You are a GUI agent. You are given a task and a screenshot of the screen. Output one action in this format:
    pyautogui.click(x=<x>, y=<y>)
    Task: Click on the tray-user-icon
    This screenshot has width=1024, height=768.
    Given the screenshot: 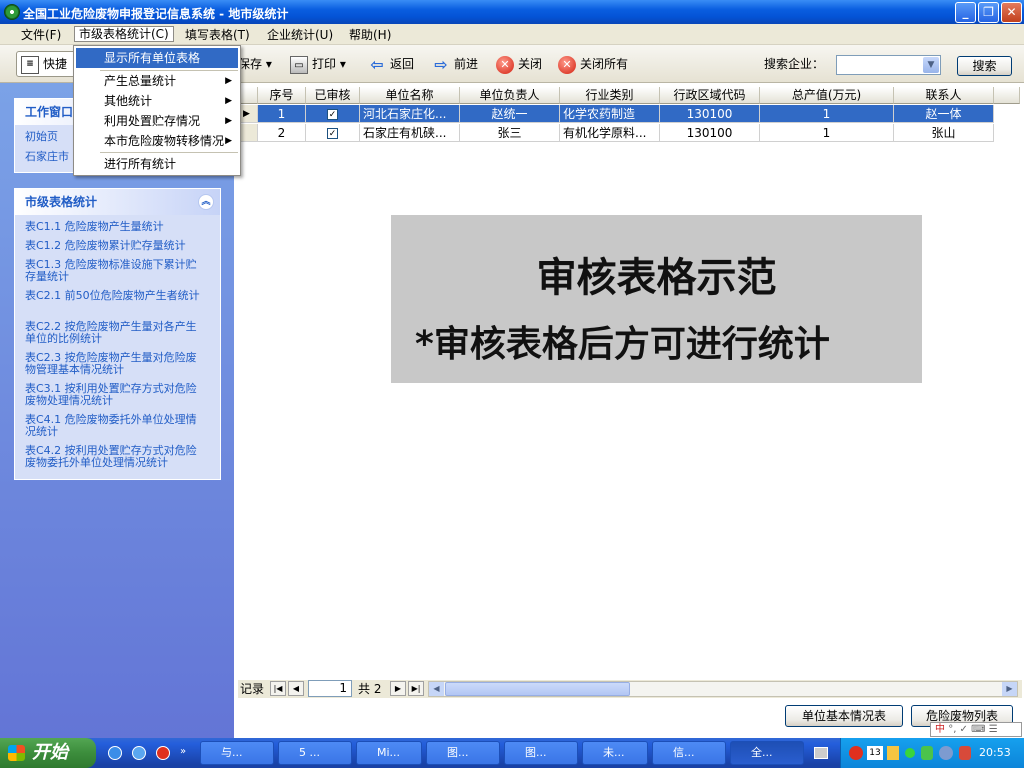 What is the action you would take?
    pyautogui.click(x=893, y=753)
    